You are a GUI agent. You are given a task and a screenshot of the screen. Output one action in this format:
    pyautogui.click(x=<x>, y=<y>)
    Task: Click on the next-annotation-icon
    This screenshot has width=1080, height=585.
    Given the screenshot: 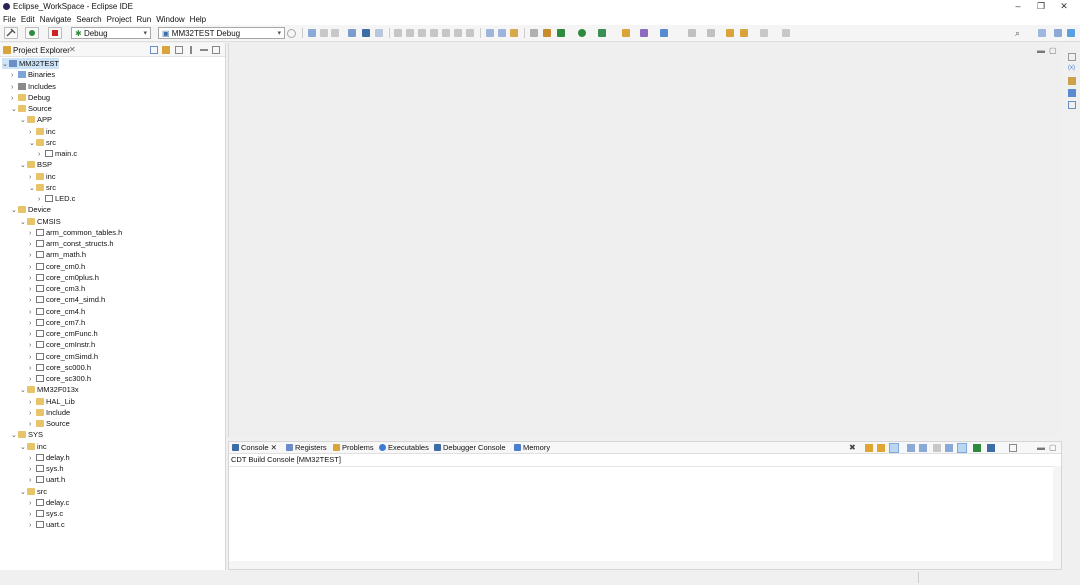 What is the action you would take?
    pyautogui.click(x=692, y=33)
    